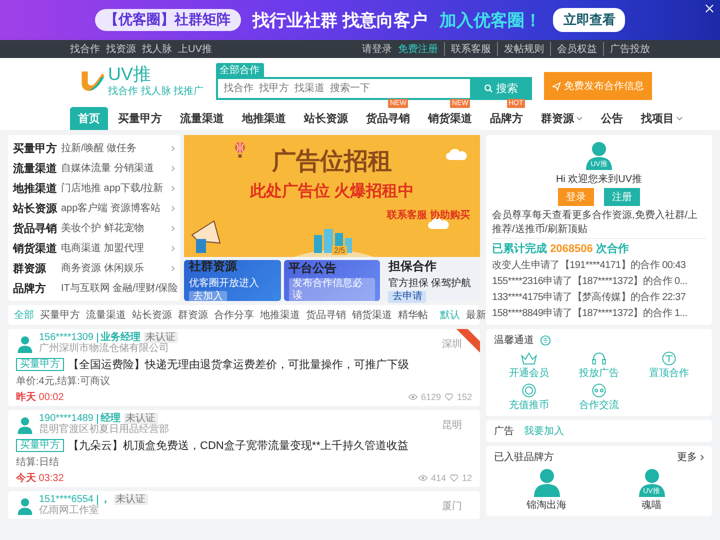  I want to click on top-link: 会员权益, so click(573, 49).